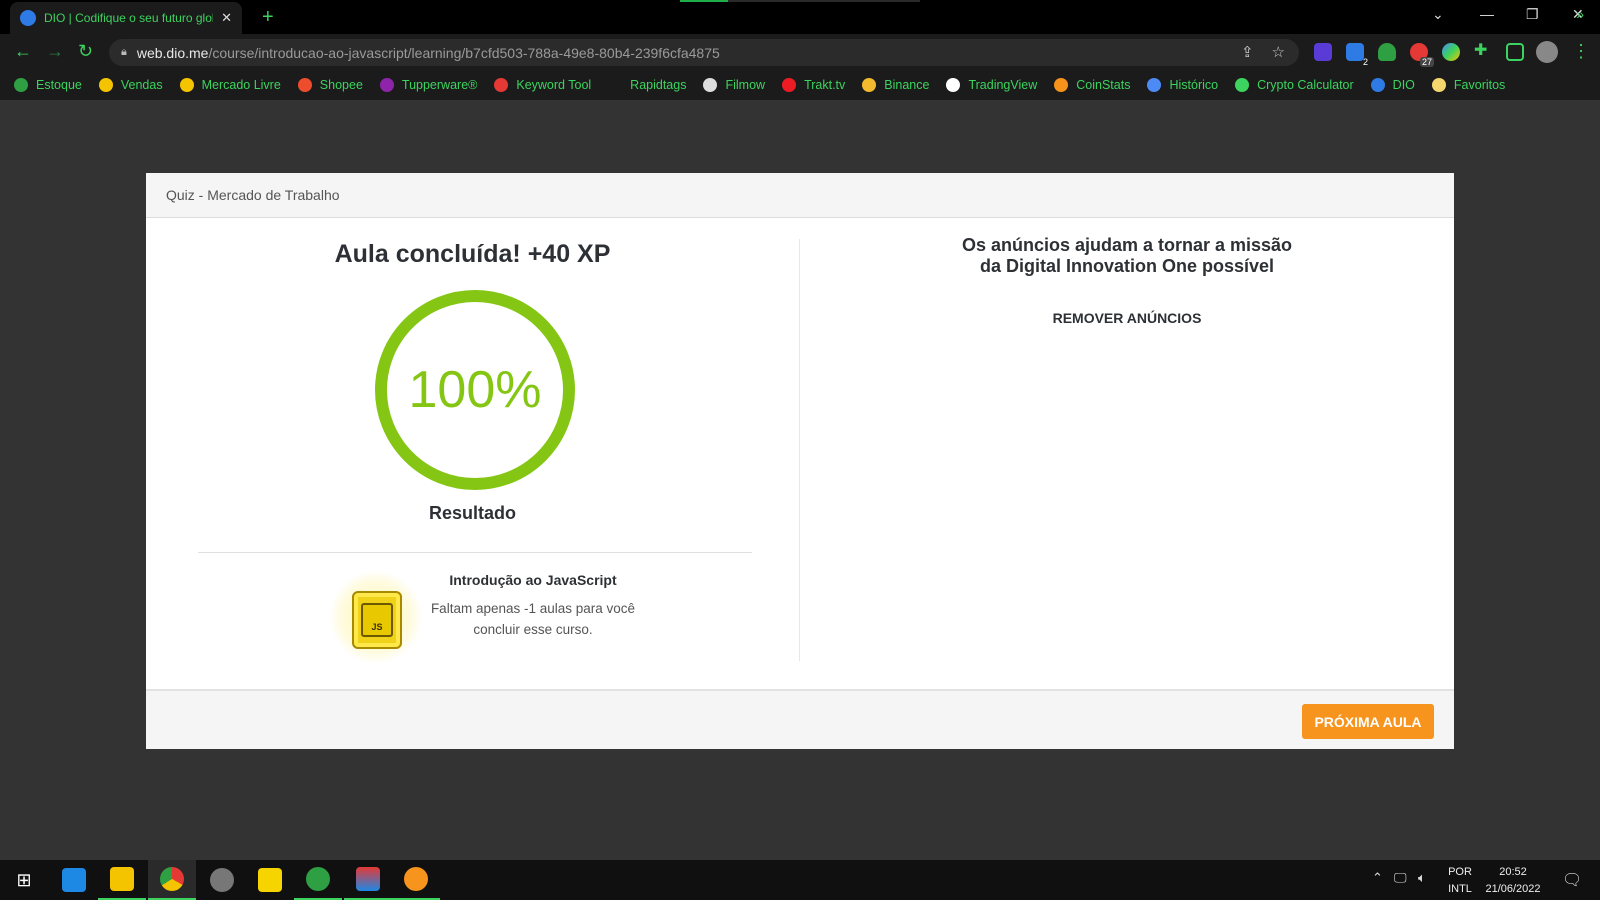 This screenshot has height=900, width=1600. Describe the element at coordinates (124, 52) in the screenshot. I see `lock-icon: 🔒︎` at that location.